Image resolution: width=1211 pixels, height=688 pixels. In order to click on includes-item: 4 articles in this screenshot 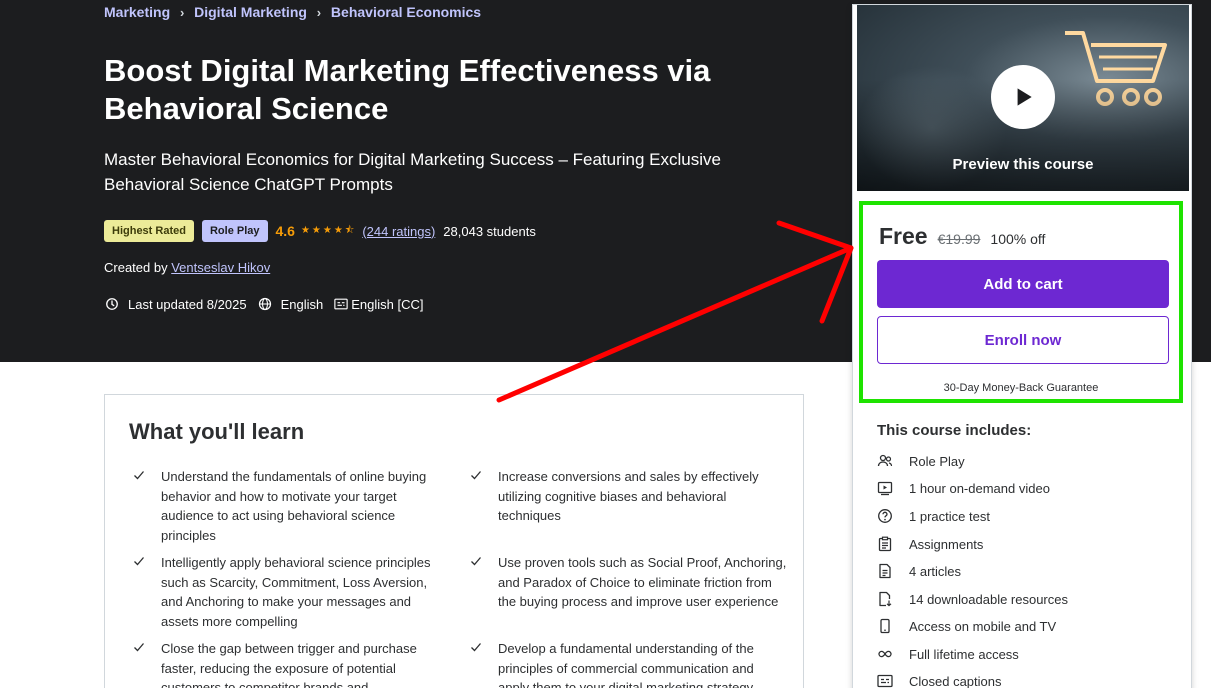, I will do `click(919, 571)`.